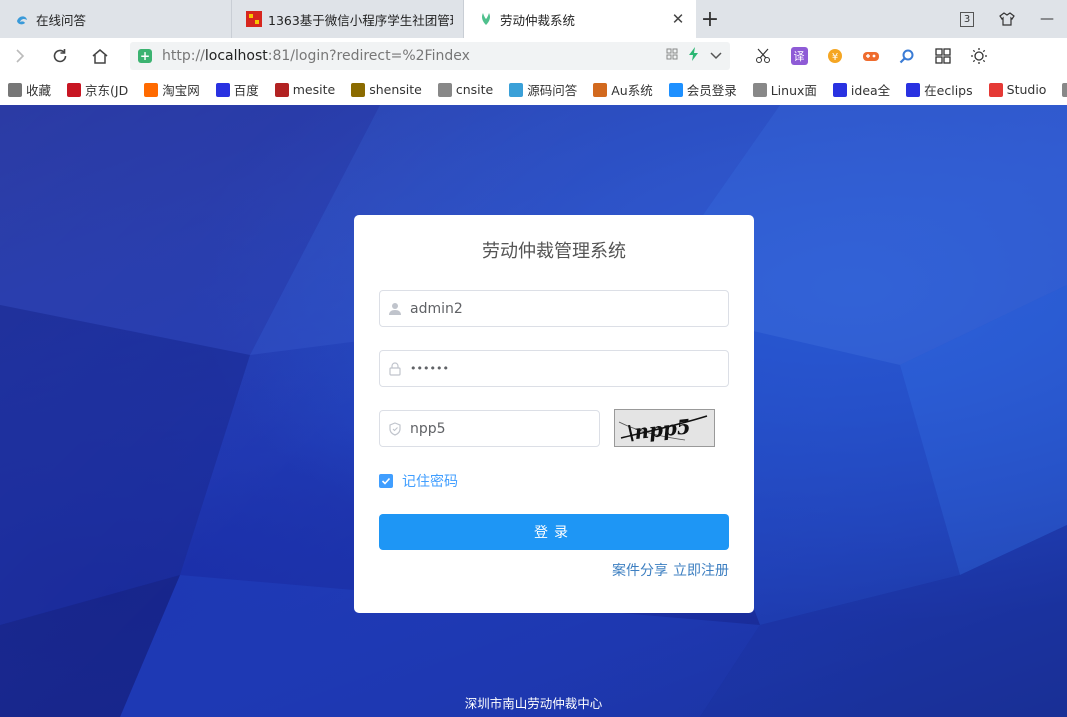 This screenshot has height=717, width=1067. I want to click on bookmark-label: 源码问答, so click(552, 90).